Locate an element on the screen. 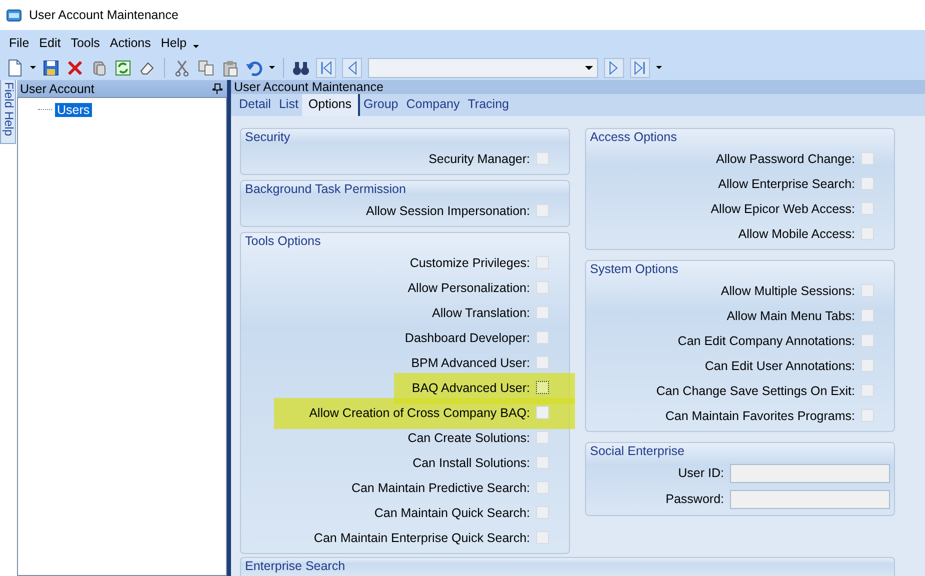 The image size is (925, 576). checkbox-label: Allow Password Change: is located at coordinates (786, 159).